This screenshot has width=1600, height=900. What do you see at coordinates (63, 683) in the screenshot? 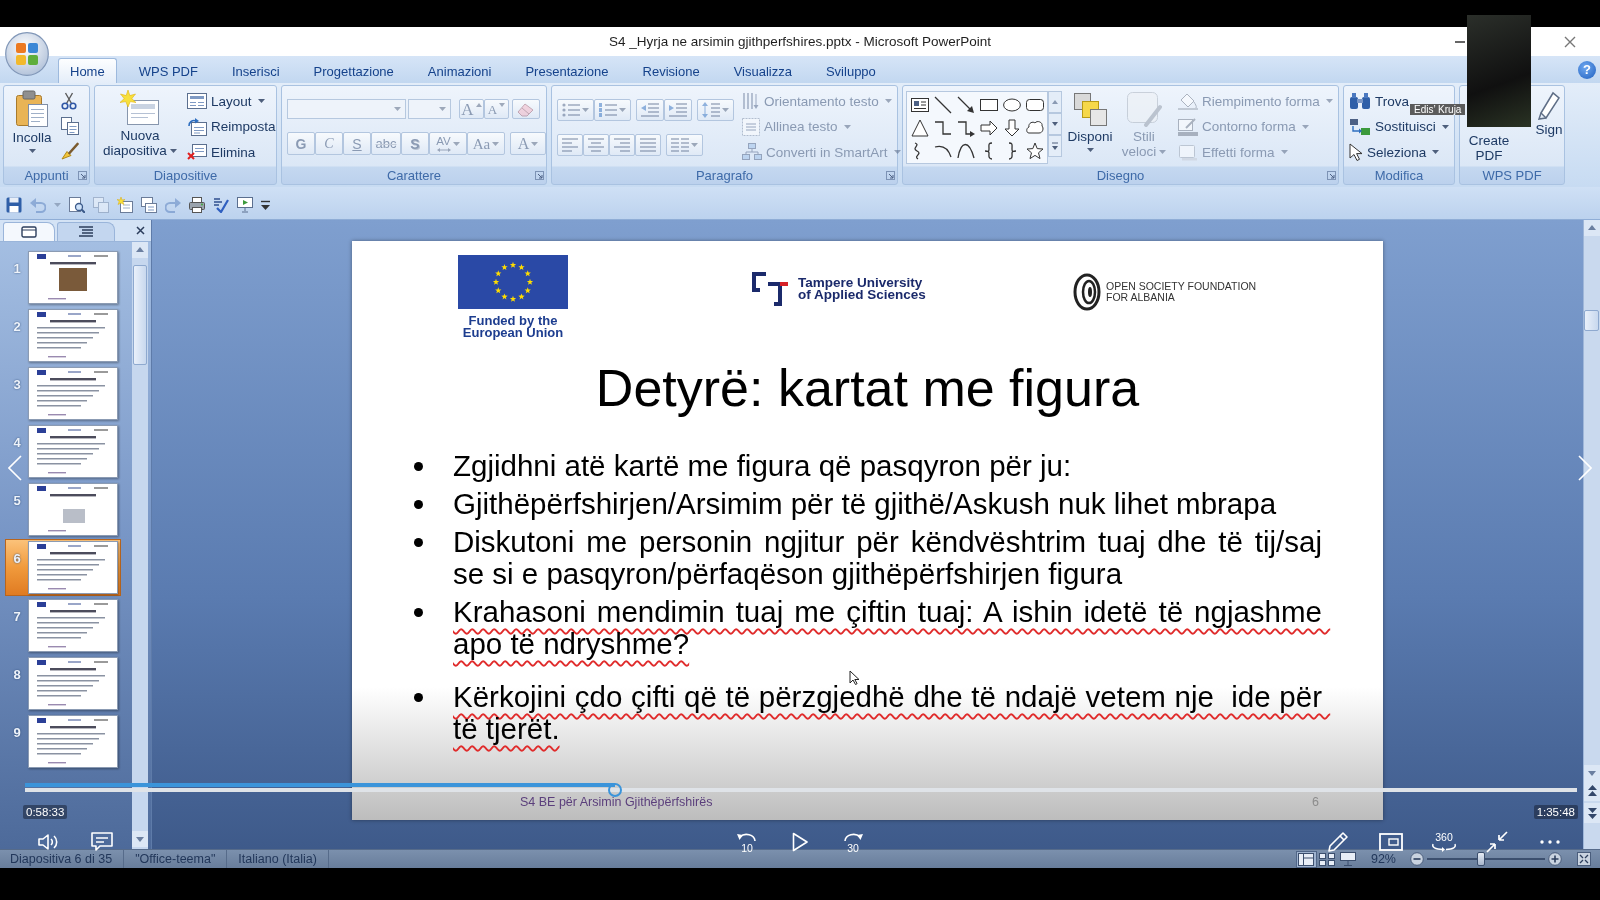
I see `slide-list-item: 8` at bounding box center [63, 683].